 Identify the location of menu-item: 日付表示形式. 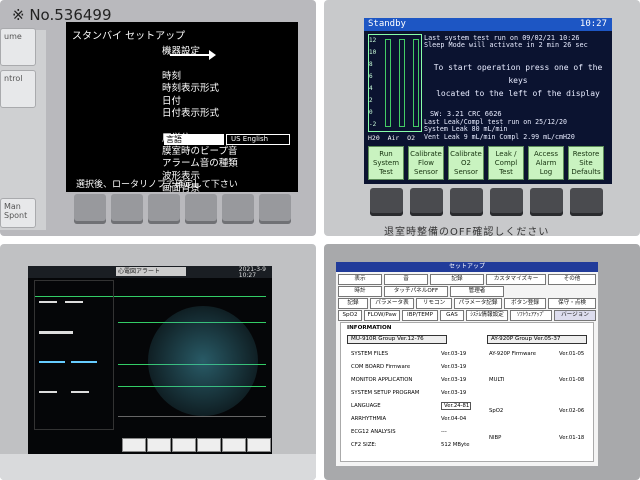
(200, 114).